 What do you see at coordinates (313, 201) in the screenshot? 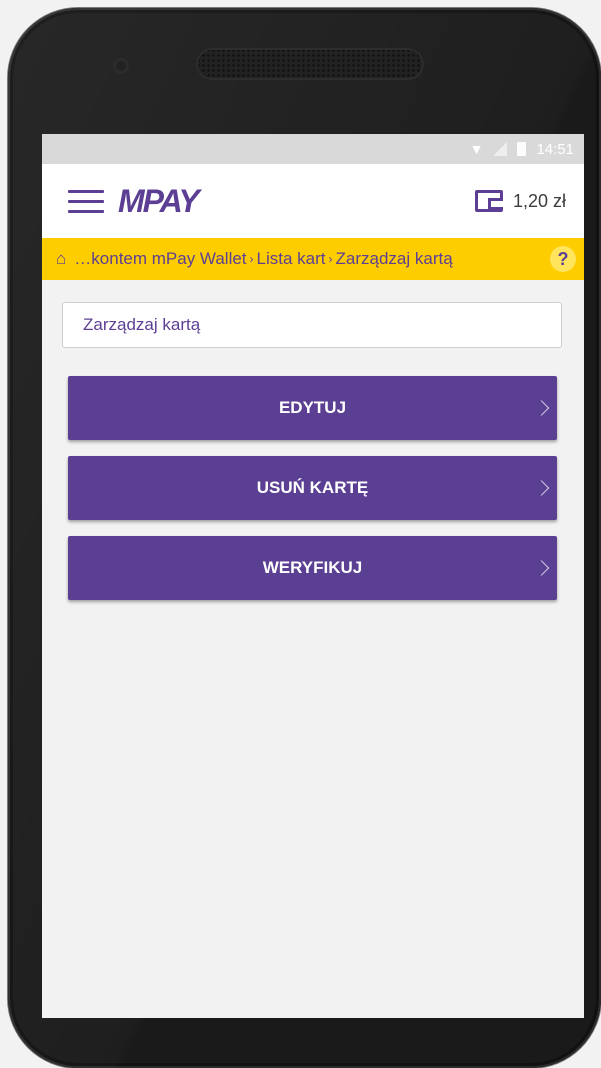
I see `app-bar: MPAY 1,20 zł` at bounding box center [313, 201].